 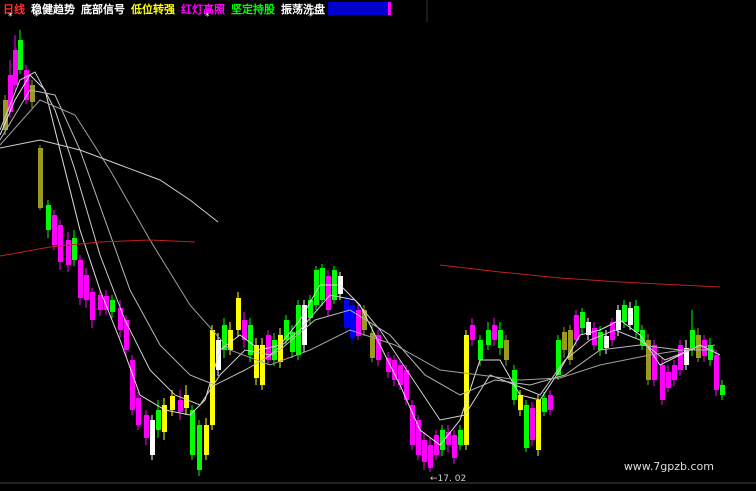 What do you see at coordinates (153, 9) in the screenshot?
I see `legend-low-turn-strong: 低位转强` at bounding box center [153, 9].